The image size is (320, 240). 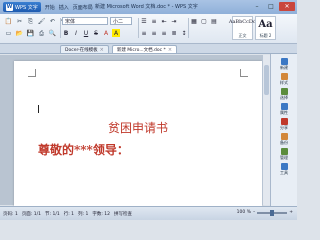 What do you see at coordinates (266, 130) in the screenshot?
I see `vertical-scrollbar` at bounding box center [266, 130].